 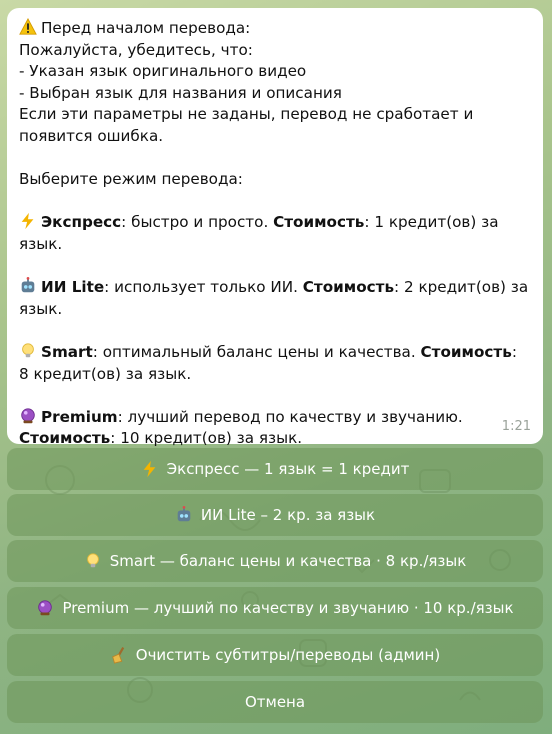 What do you see at coordinates (288, 515) in the screenshot?
I see `button-label: ИИ Lite – 2 кр. за язык` at bounding box center [288, 515].